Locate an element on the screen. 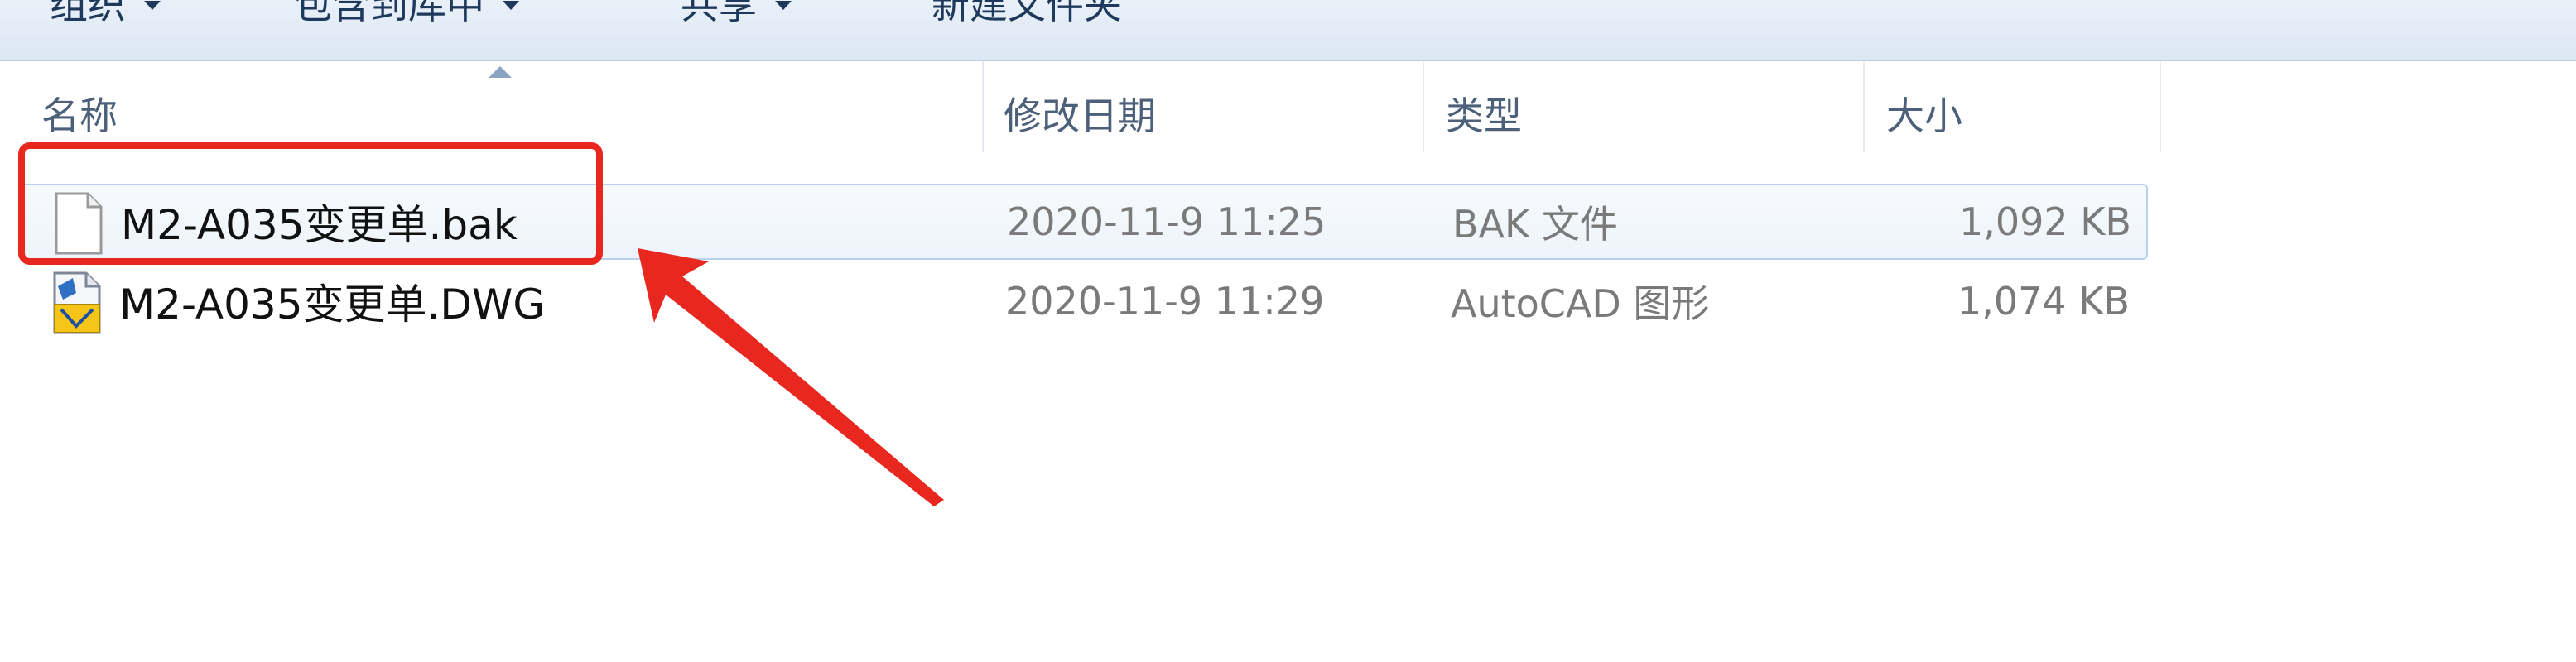 This screenshot has height=662, width=2576. organize-button: 组织 is located at coordinates (105, 15).